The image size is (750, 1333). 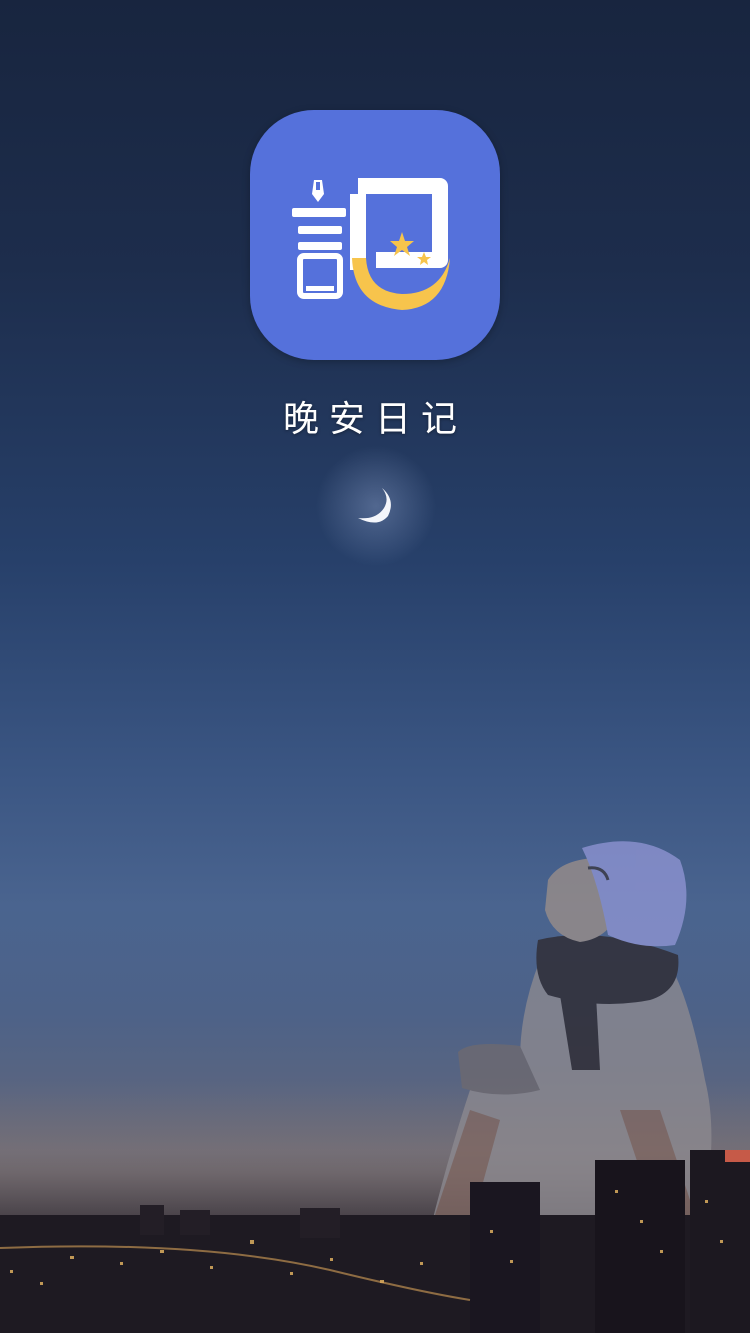 What do you see at coordinates (375, 235) in the screenshot?
I see `app-logo-icon` at bounding box center [375, 235].